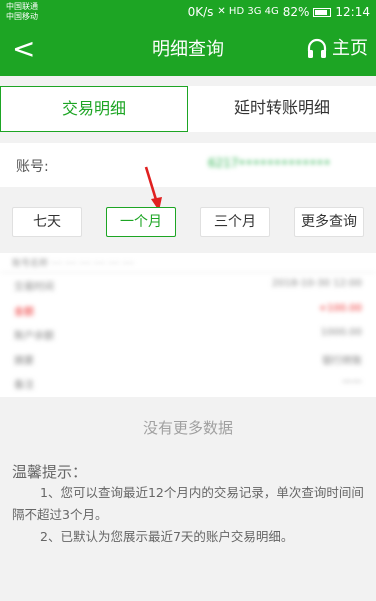 The image size is (376, 601). I want to click on carrier-2: 中国移动, so click(22, 16).